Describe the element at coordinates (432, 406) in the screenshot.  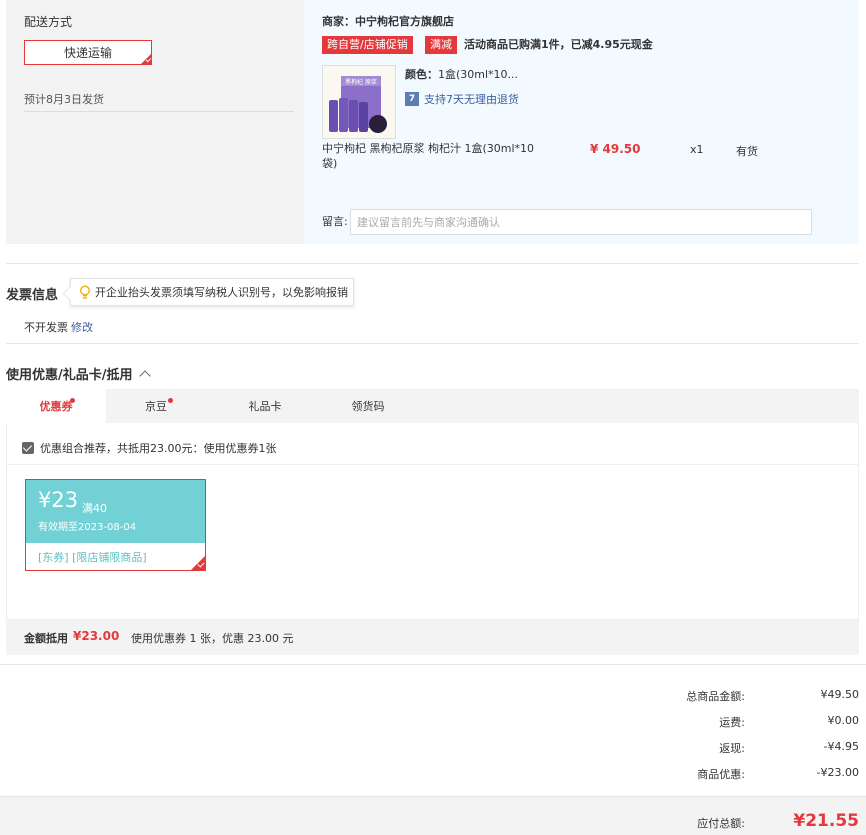
I see `coupon-tabbar: 优惠券 京豆 礼品卡 领货码` at that location.